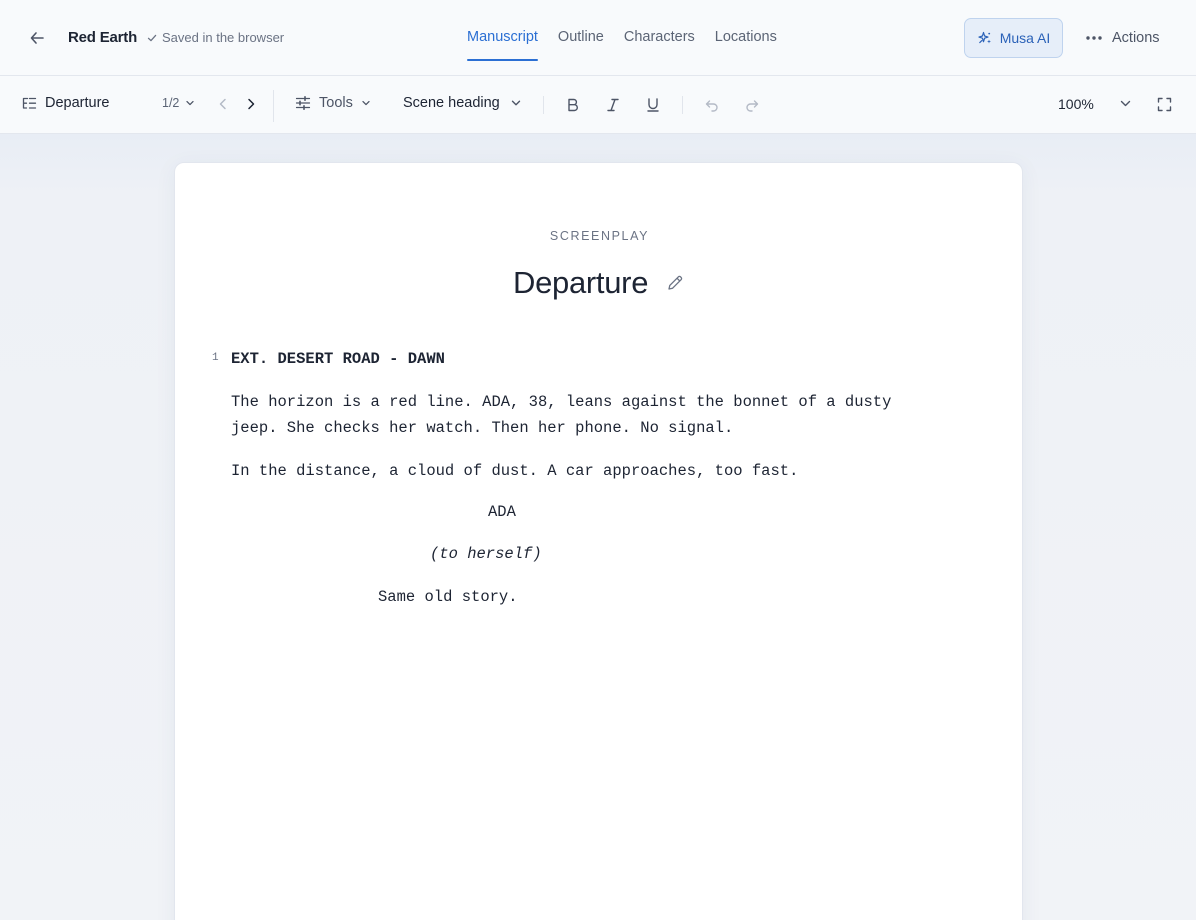 Image resolution: width=1196 pixels, height=920 pixels. What do you see at coordinates (338, 359) in the screenshot?
I see `scene-heading: EXT. DESERT ROAD - DAWN` at bounding box center [338, 359].